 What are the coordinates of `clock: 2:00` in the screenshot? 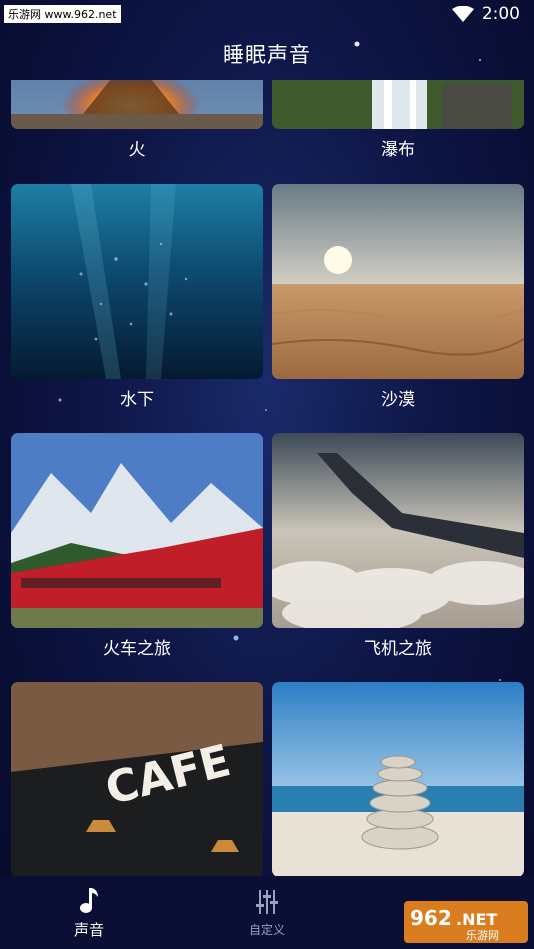 It's located at (500, 14).